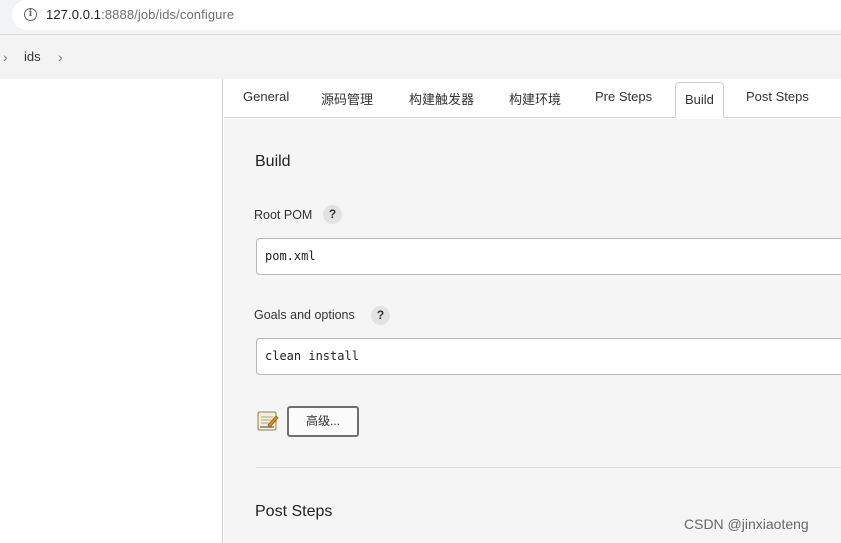 The height and width of the screenshot is (543, 841). I want to click on goals-options-label: Goals and options, so click(304, 315).